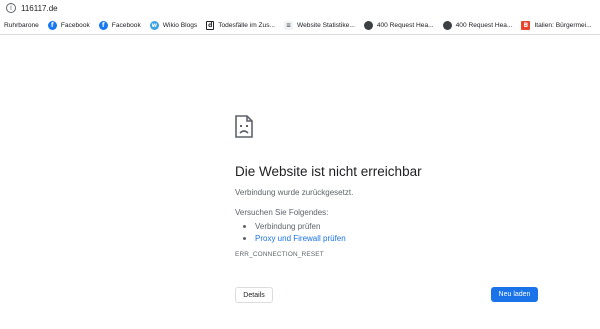  What do you see at coordinates (180, 25) in the screenshot?
I see `bookmark-label: Wikio Blogs` at bounding box center [180, 25].